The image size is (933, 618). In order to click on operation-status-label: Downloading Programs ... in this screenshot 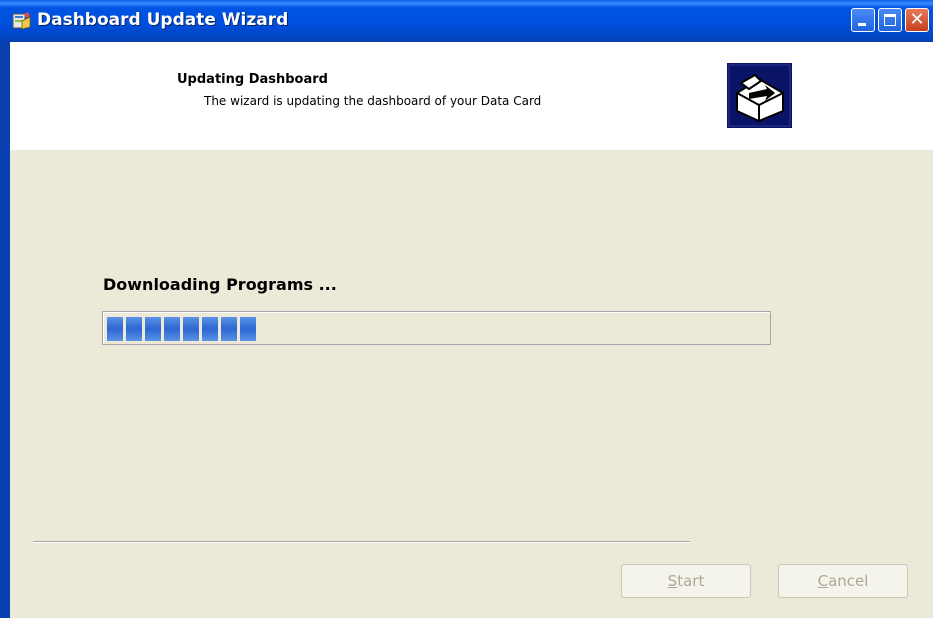, I will do `click(220, 284)`.